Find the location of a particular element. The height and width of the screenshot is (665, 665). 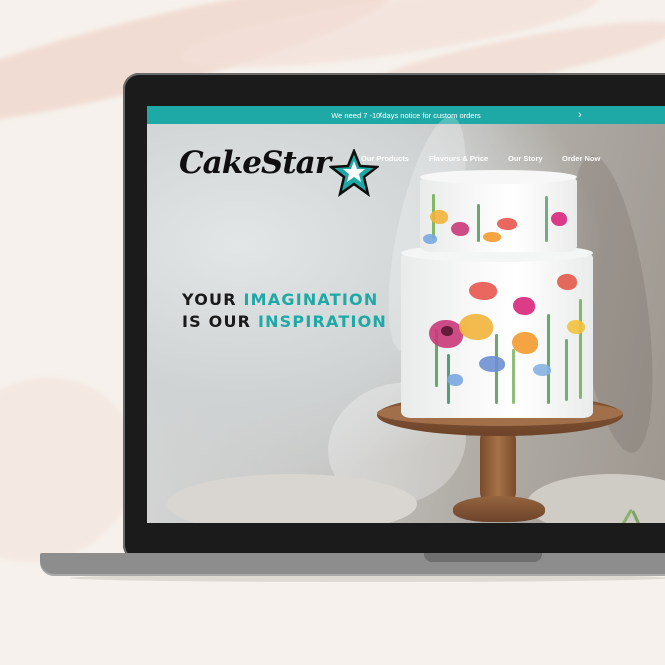

nav-our-products: Our Products is located at coordinates (385, 158).